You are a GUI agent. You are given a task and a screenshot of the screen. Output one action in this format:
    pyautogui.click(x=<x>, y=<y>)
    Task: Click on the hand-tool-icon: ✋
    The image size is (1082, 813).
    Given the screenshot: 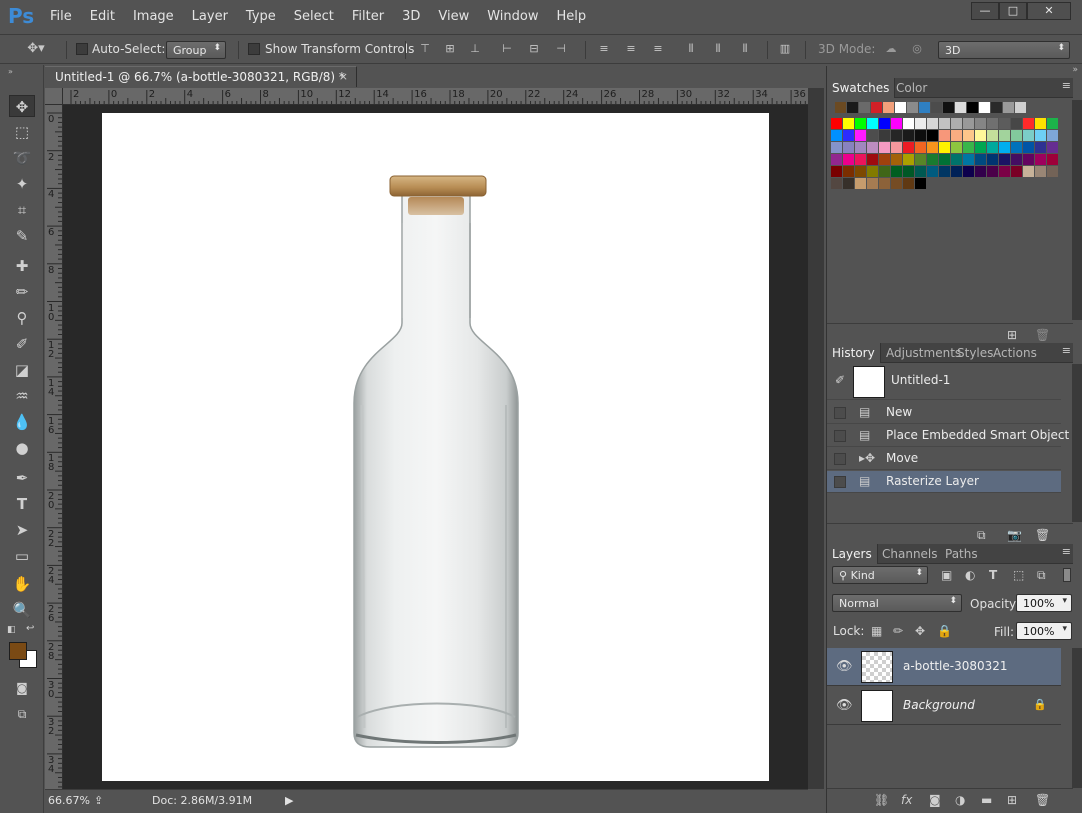 What is the action you would take?
    pyautogui.click(x=22, y=584)
    